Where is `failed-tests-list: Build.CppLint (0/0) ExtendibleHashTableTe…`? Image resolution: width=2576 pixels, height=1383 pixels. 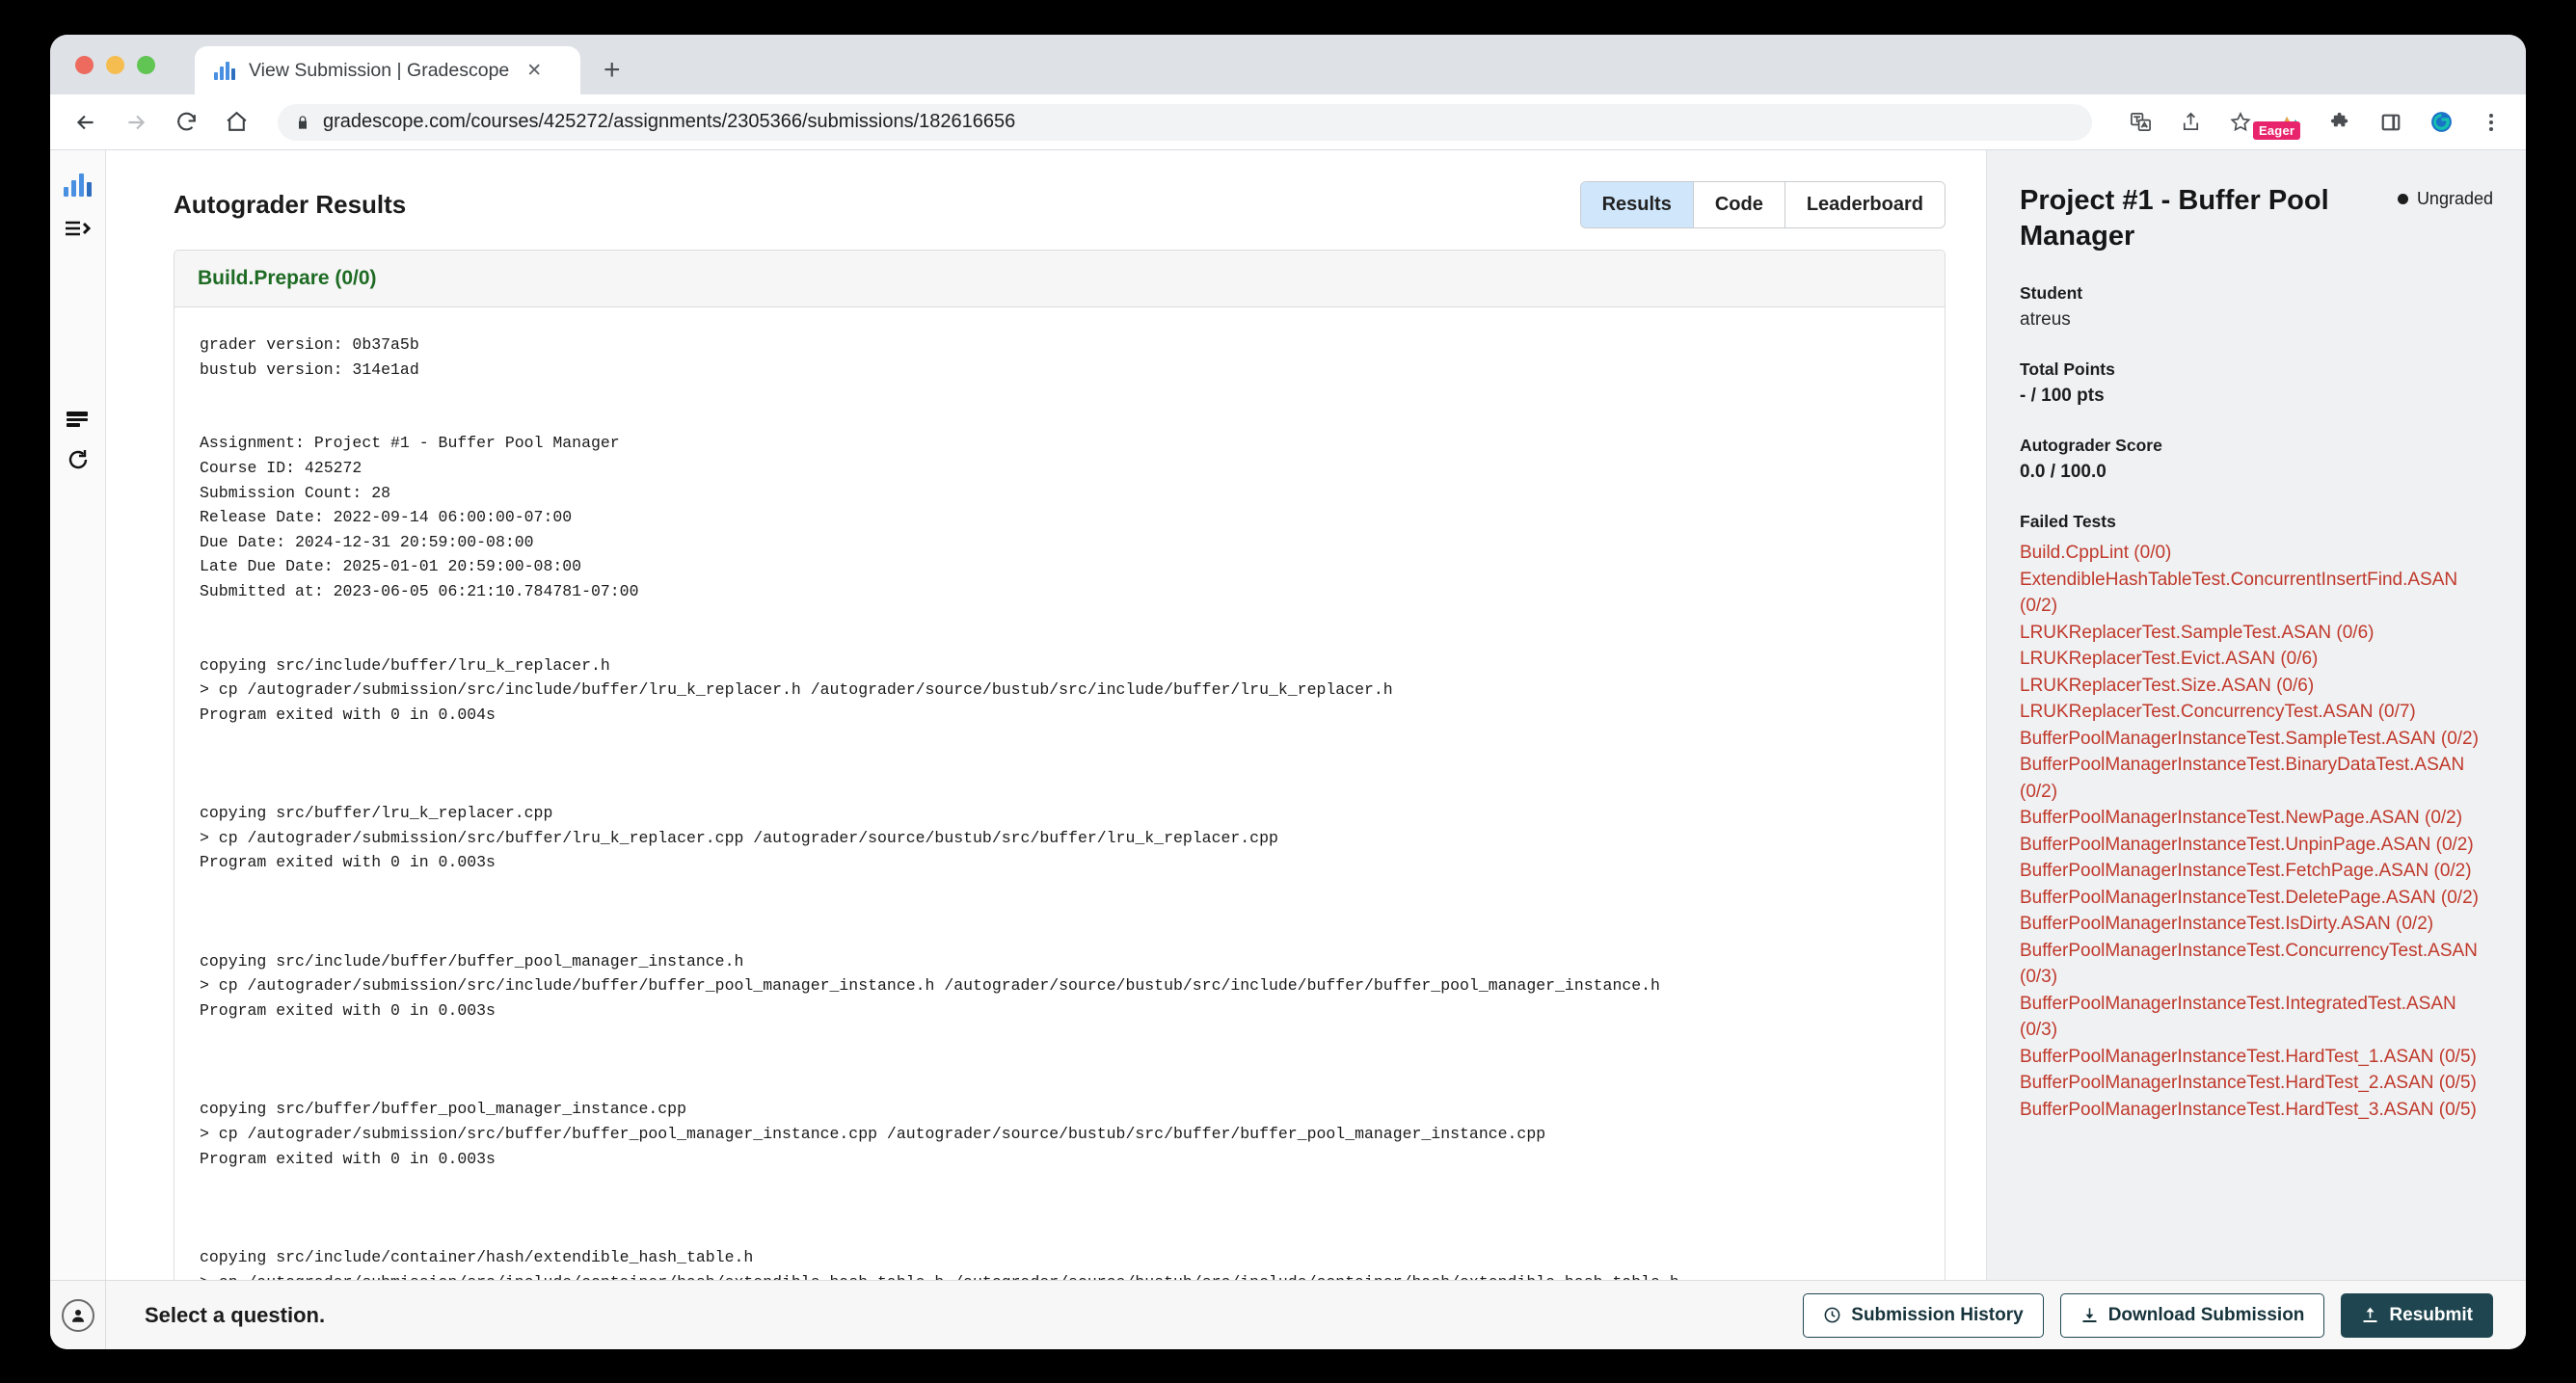
failed-tests-list: Build.CppLint (0/0) ExtendibleHashTableTe… is located at coordinates (2256, 831).